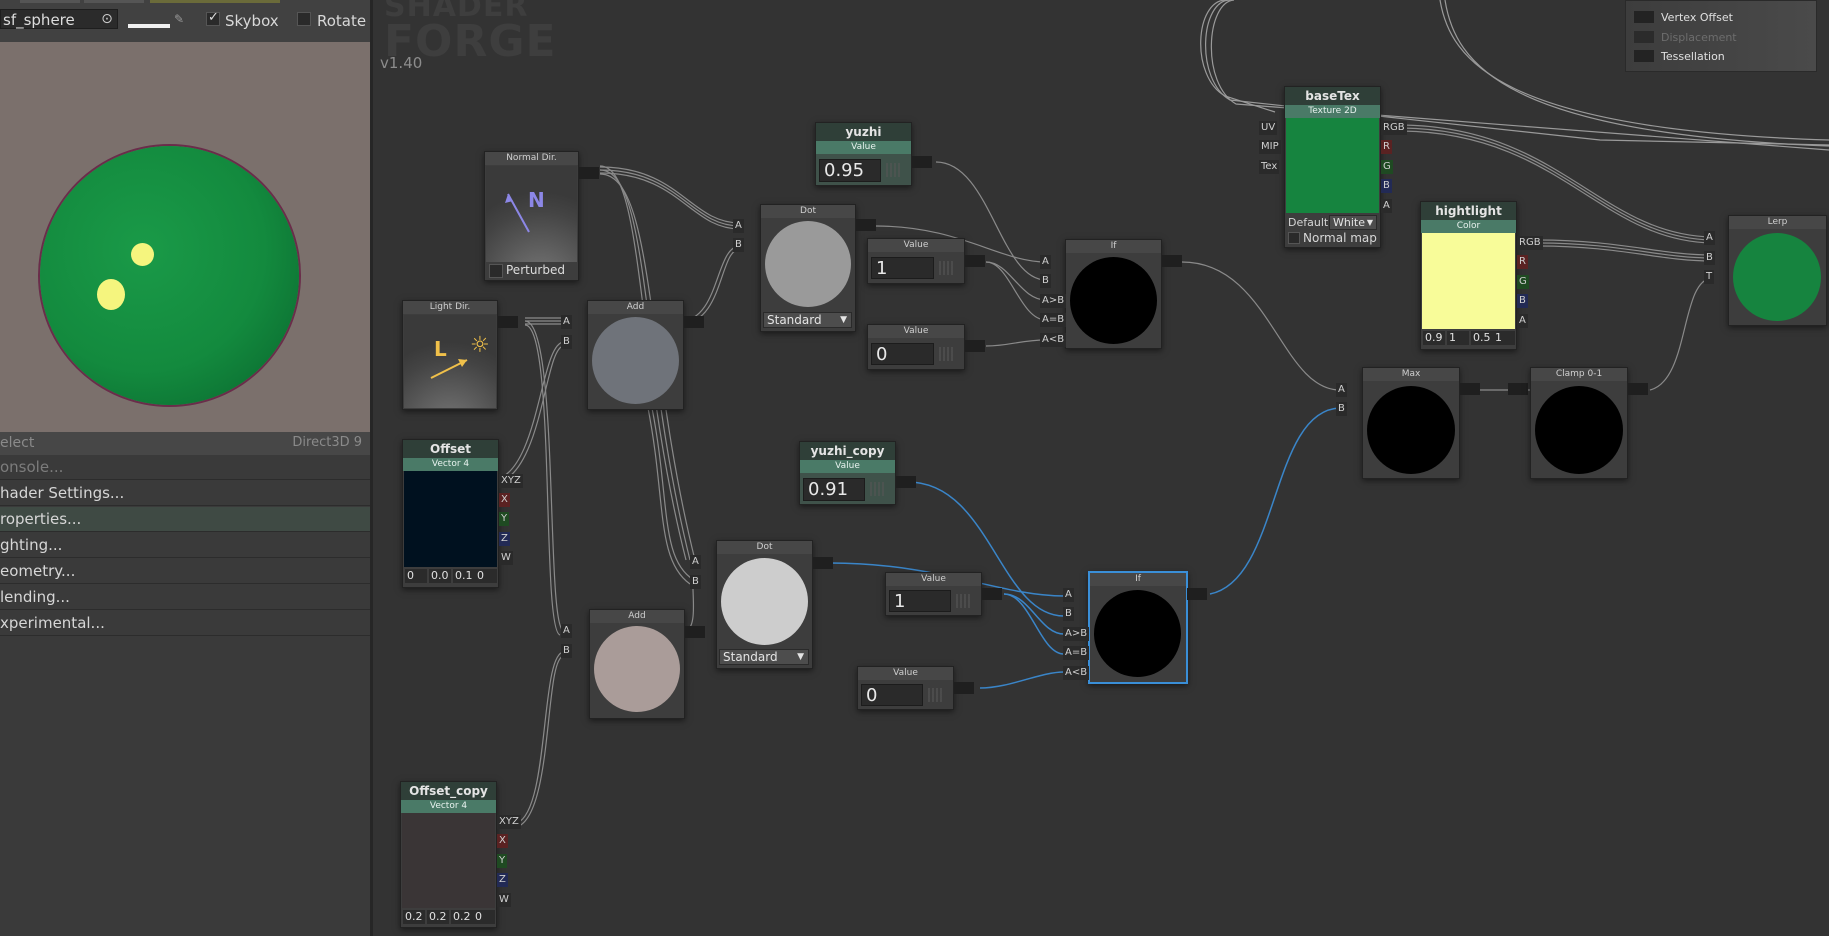 Image resolution: width=1829 pixels, height=936 pixels. Describe the element at coordinates (448, 854) in the screenshot. I see `node-offset-copy: Offset_copy Vector 4 0.2 0.2 0.2 0` at that location.